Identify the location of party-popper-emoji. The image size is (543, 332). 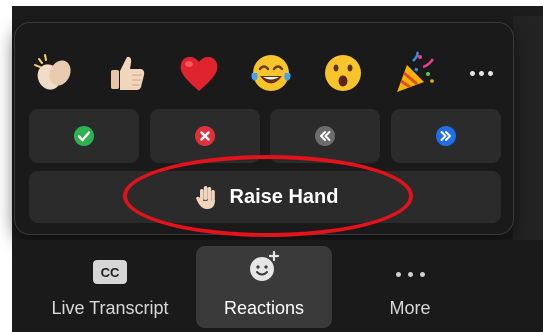
(415, 73).